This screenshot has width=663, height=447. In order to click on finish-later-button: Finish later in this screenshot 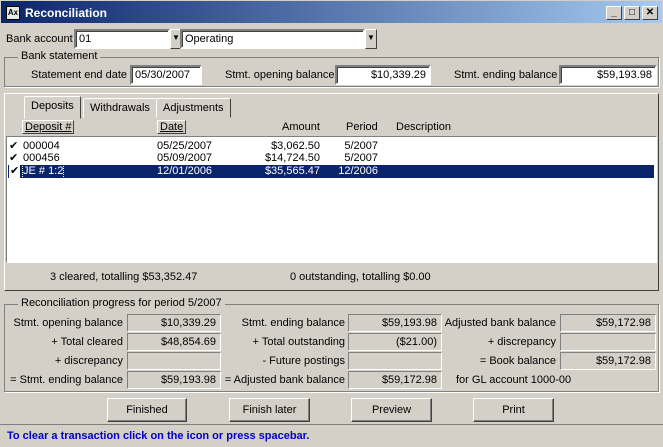, I will do `click(269, 410)`.